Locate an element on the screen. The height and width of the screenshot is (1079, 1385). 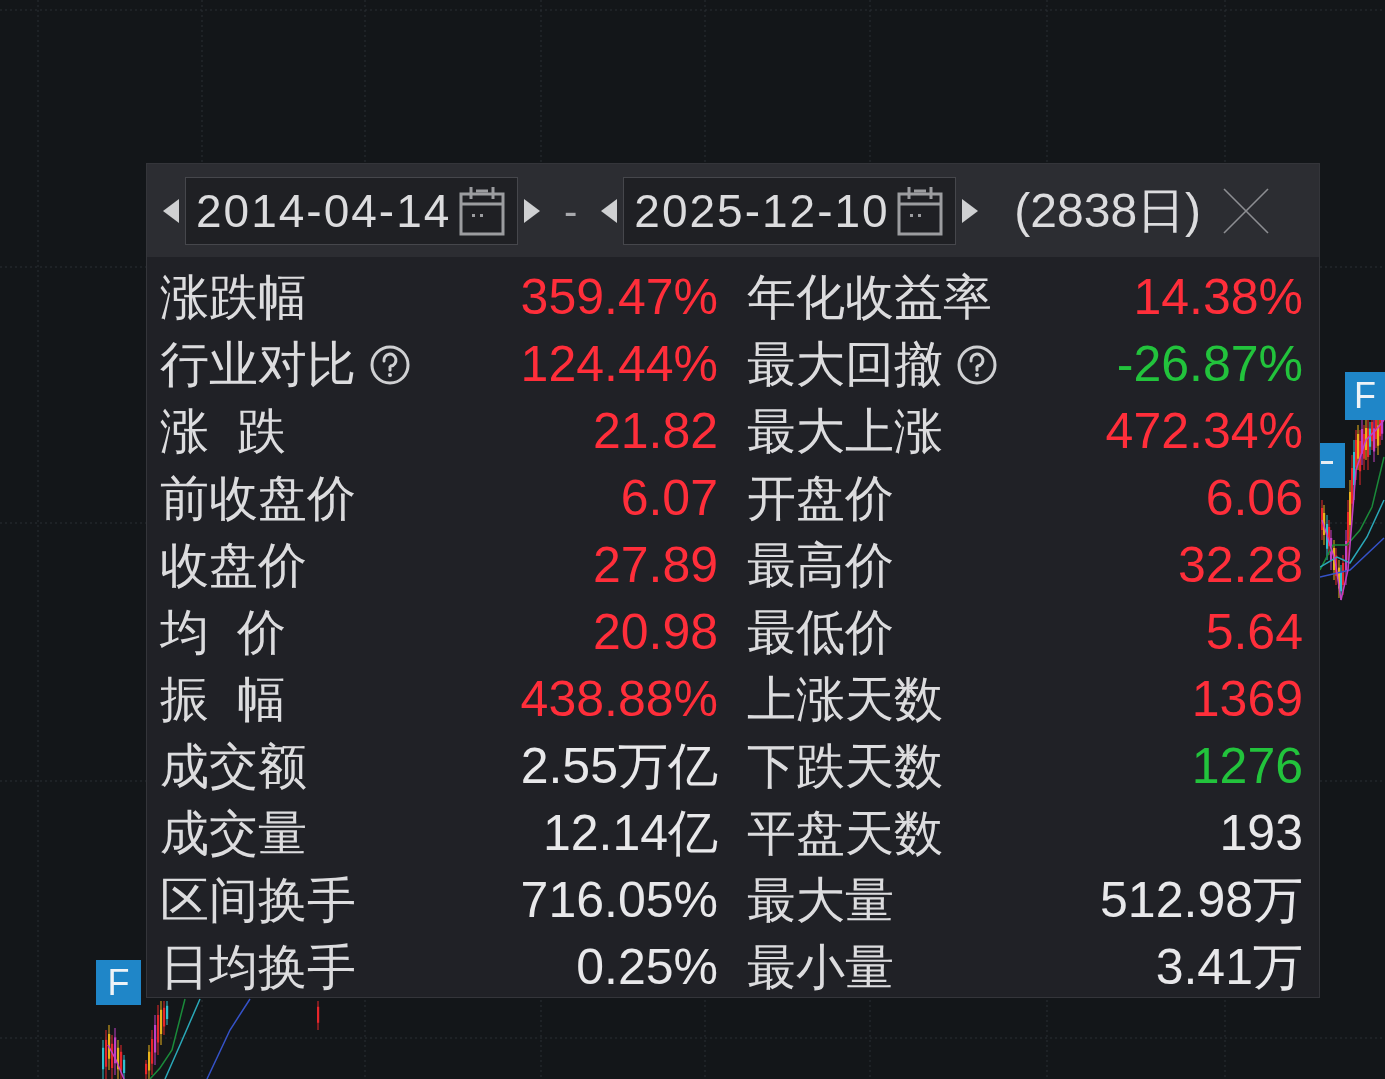
stat-label: 行业对比 is located at coordinates (258, 364).